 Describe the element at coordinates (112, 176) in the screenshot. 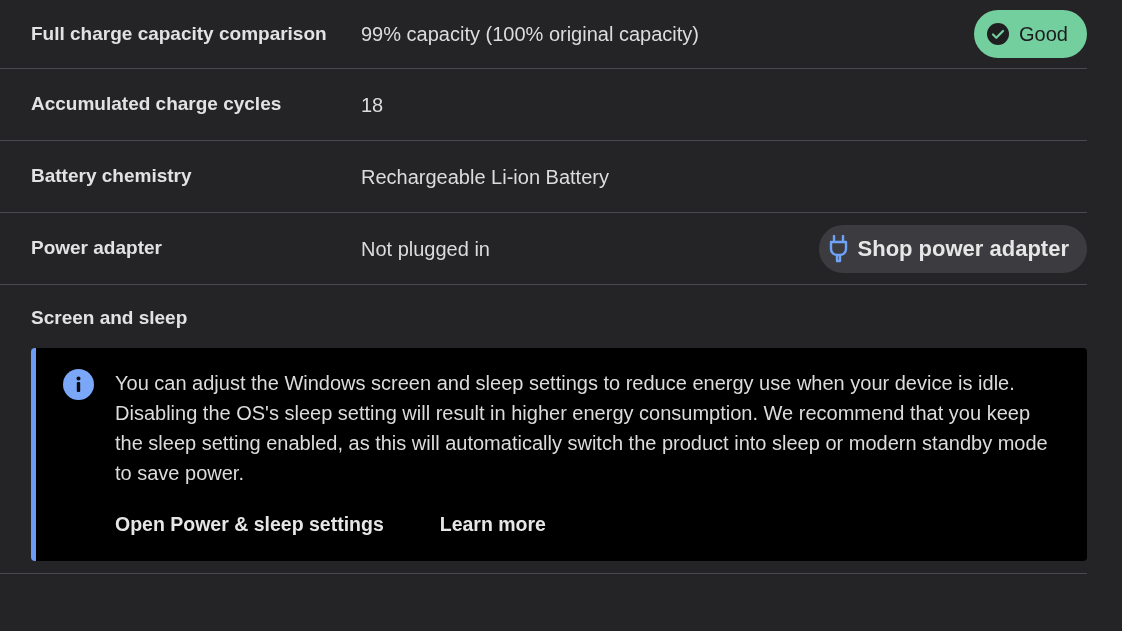

I see `row-label: Battery chemistry` at that location.